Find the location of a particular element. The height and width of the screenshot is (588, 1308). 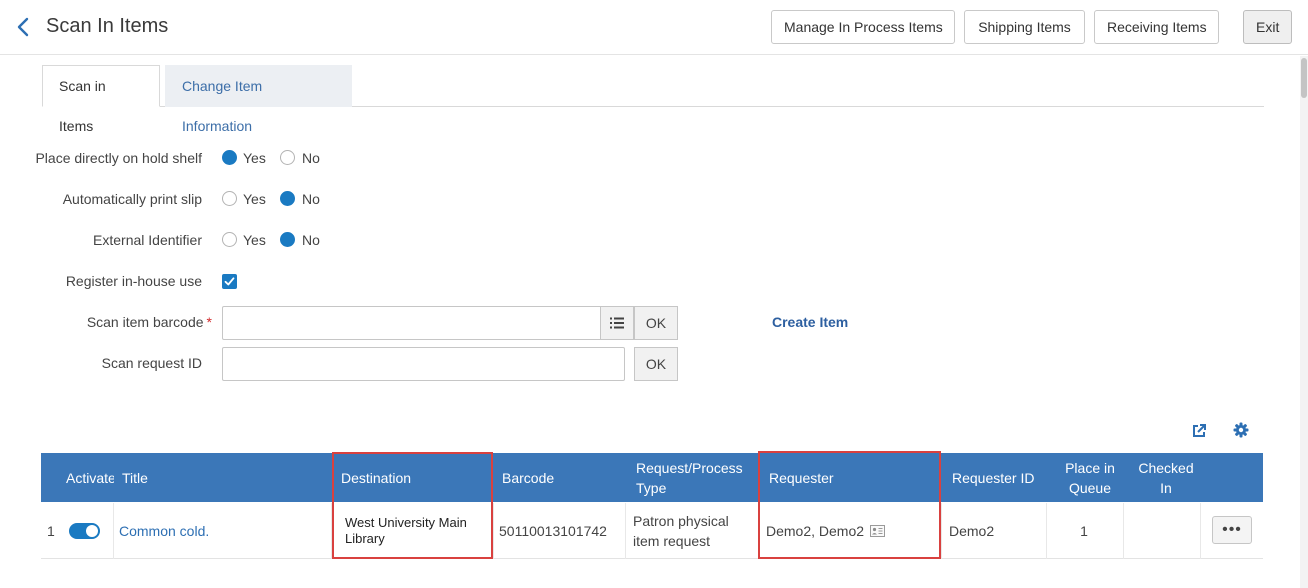

column-request-type: Request/Process Type is located at coordinates (696, 477).